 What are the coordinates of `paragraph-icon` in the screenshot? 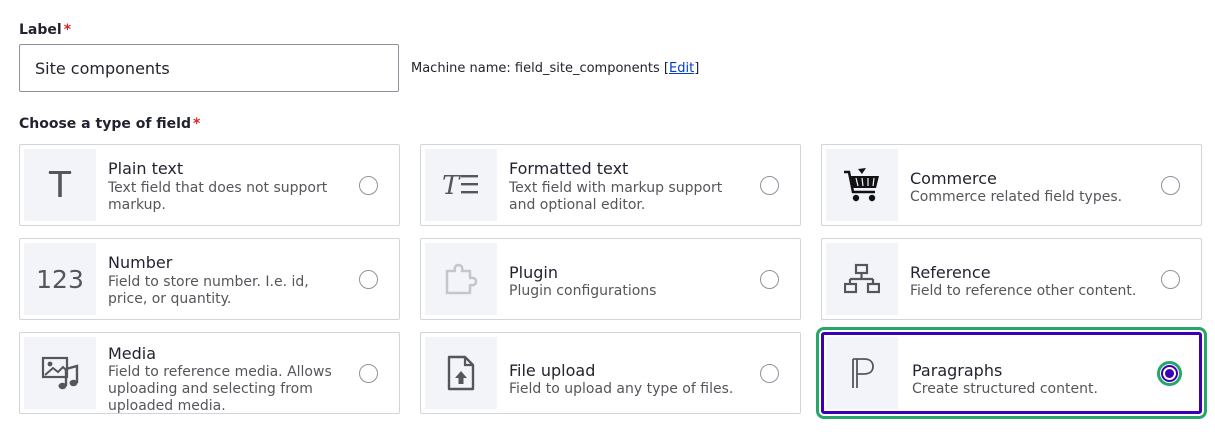 It's located at (862, 373).